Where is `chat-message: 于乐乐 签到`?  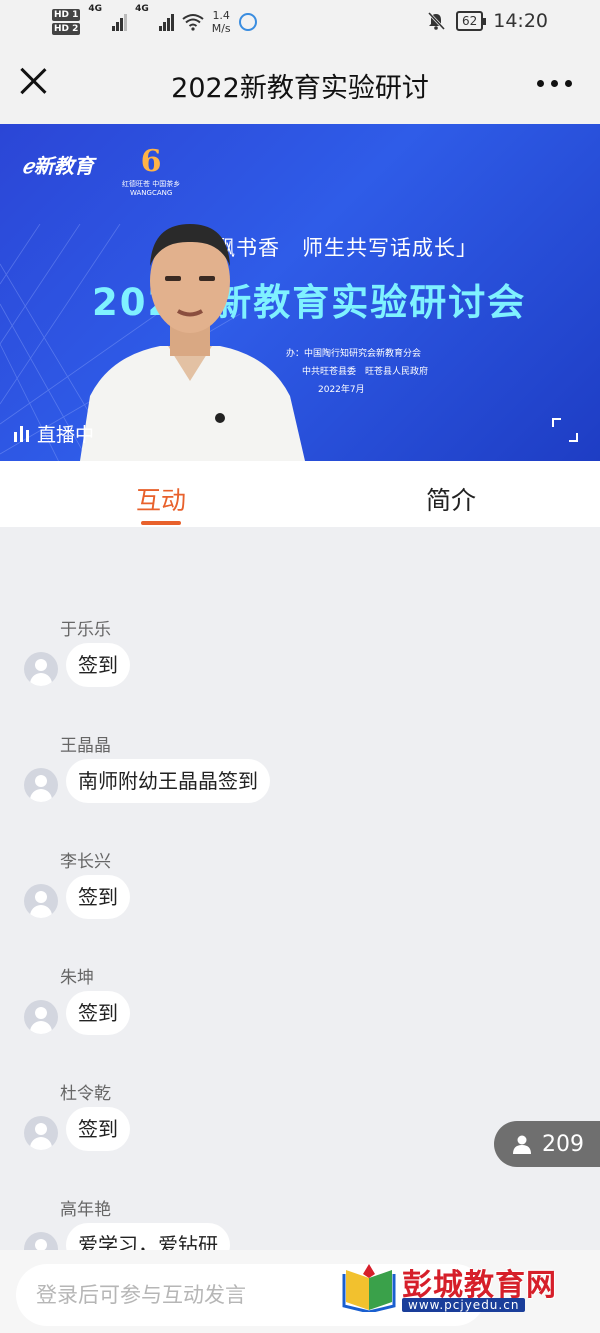 chat-message: 于乐乐 签到 is located at coordinates (300, 667).